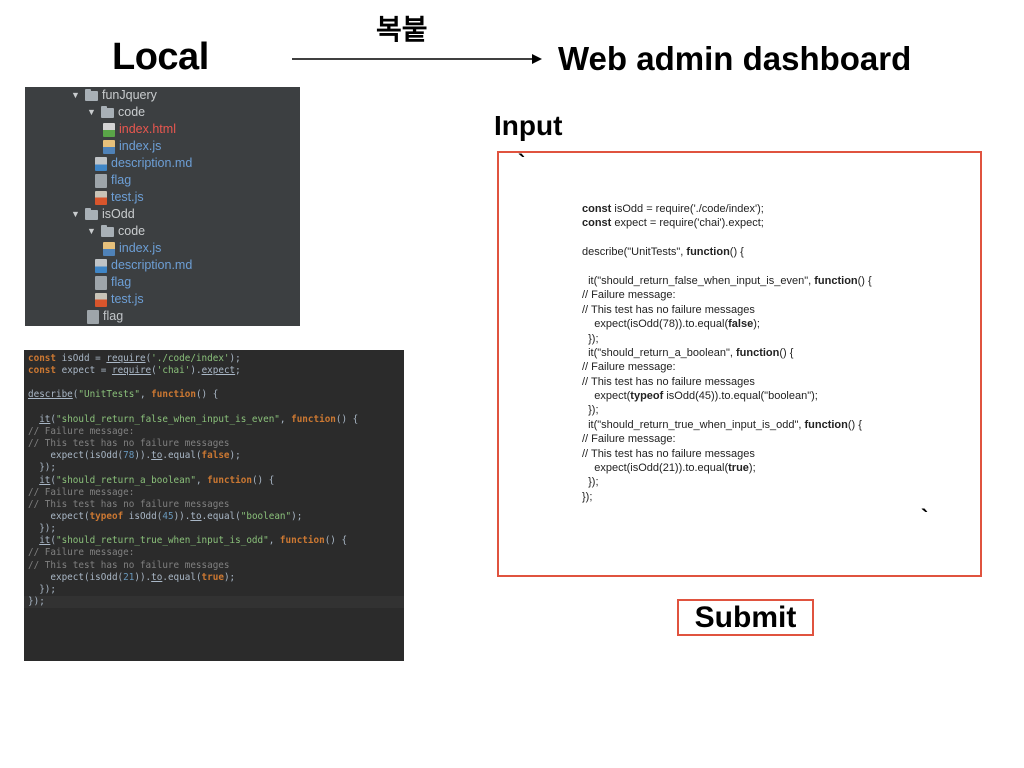 The height and width of the screenshot is (768, 1024). What do you see at coordinates (735, 58) in the screenshot?
I see `web-admin-title: Web admin dashboard` at bounding box center [735, 58].